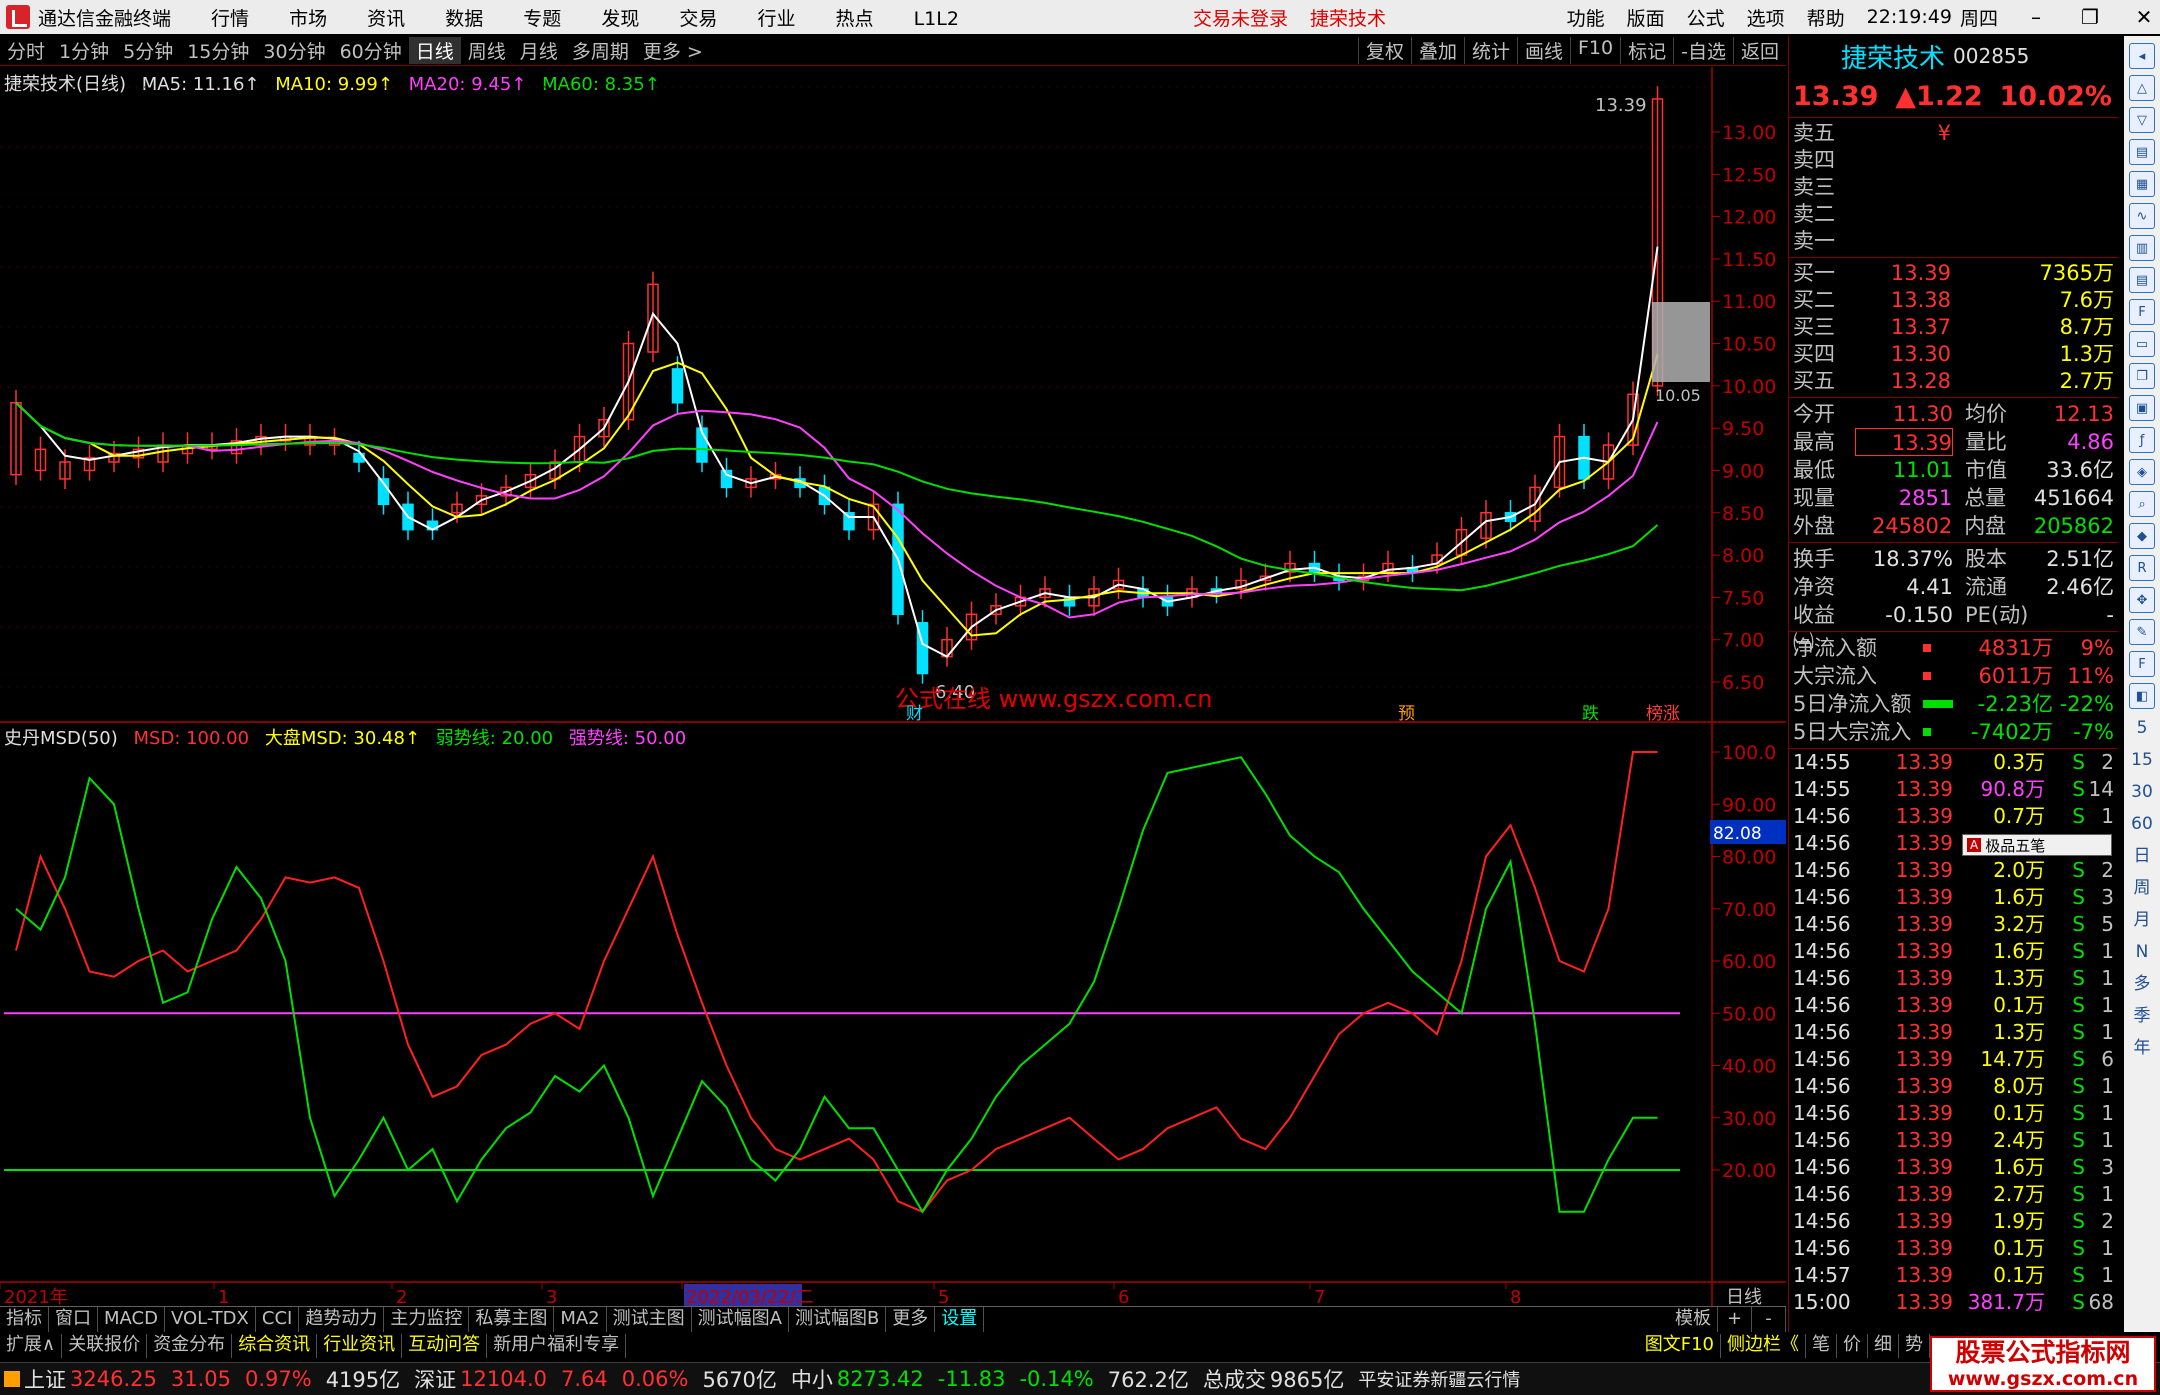  I want to click on menu-item: 交易, so click(698, 19).